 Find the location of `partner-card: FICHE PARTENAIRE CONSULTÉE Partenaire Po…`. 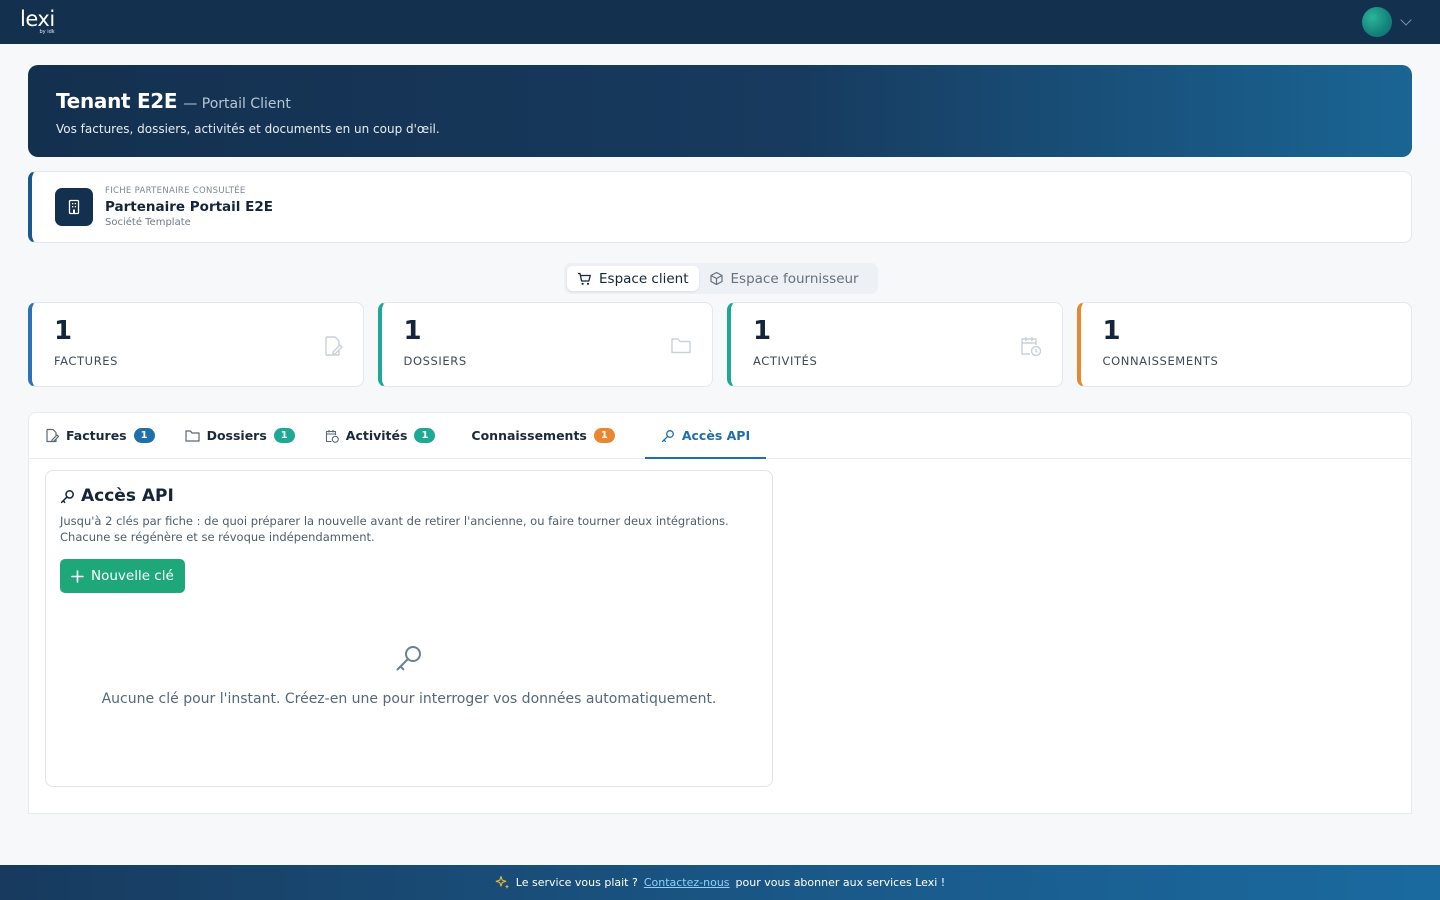

partner-card: FICHE PARTENAIRE CONSULTÉE Partenaire Po… is located at coordinates (720, 207).